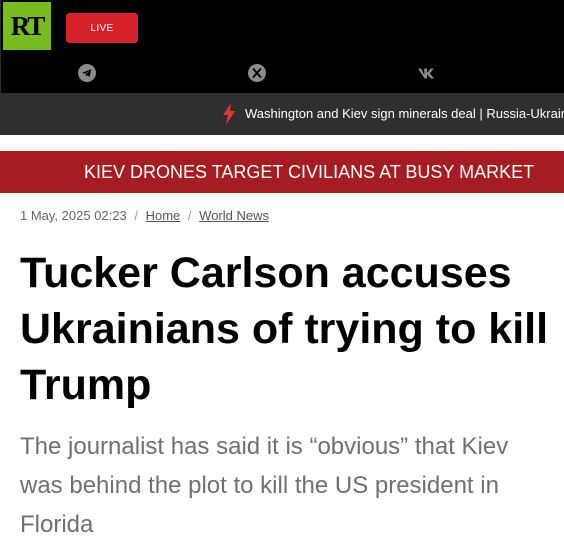 The image size is (564, 555). I want to click on lightning-icon, so click(229, 116).